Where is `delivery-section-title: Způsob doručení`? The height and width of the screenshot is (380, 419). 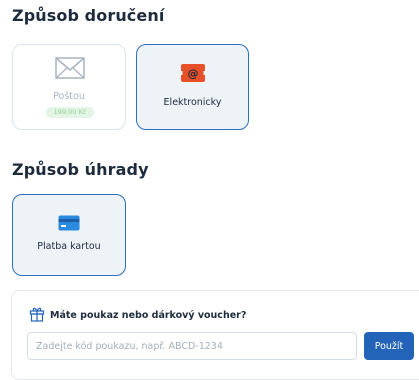 delivery-section-title: Způsob doručení is located at coordinates (88, 15).